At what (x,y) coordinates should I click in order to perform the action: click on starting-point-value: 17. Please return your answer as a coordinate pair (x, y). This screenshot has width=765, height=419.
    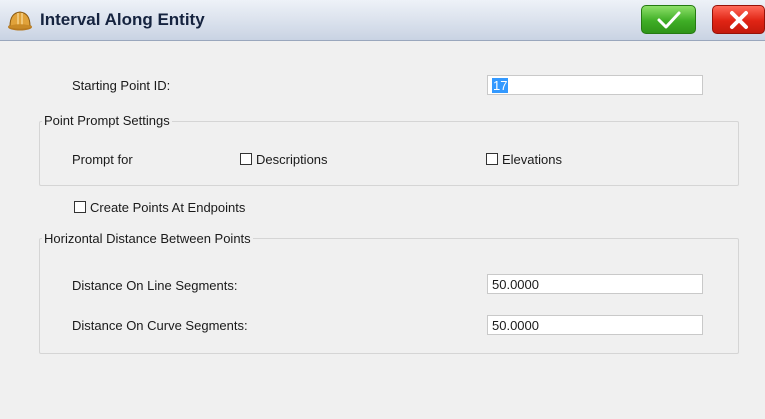
    Looking at the image, I should click on (500, 85).